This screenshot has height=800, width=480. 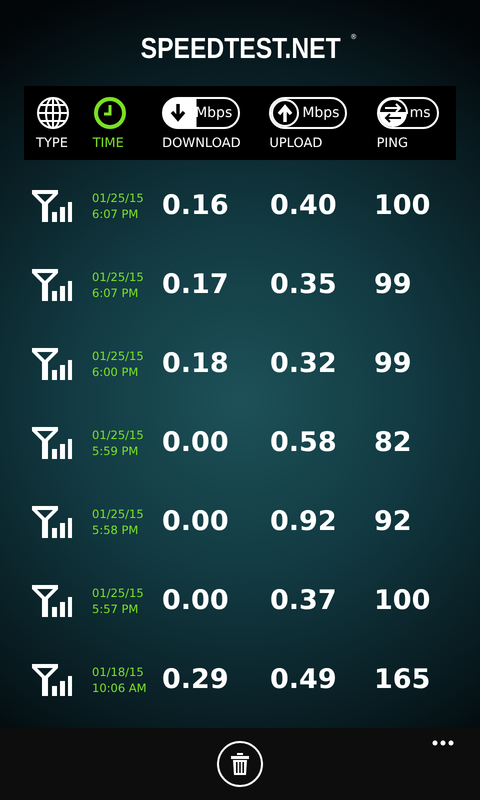 I want to click on download-speed: 0.18, so click(x=196, y=363).